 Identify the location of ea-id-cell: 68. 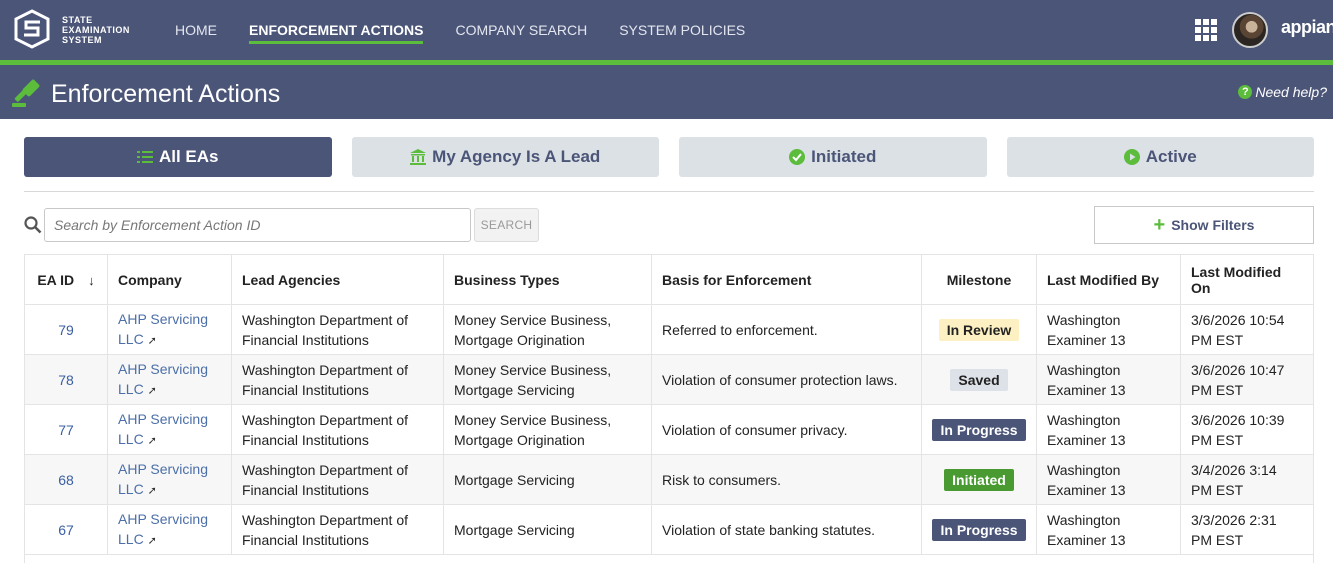
(66, 479).